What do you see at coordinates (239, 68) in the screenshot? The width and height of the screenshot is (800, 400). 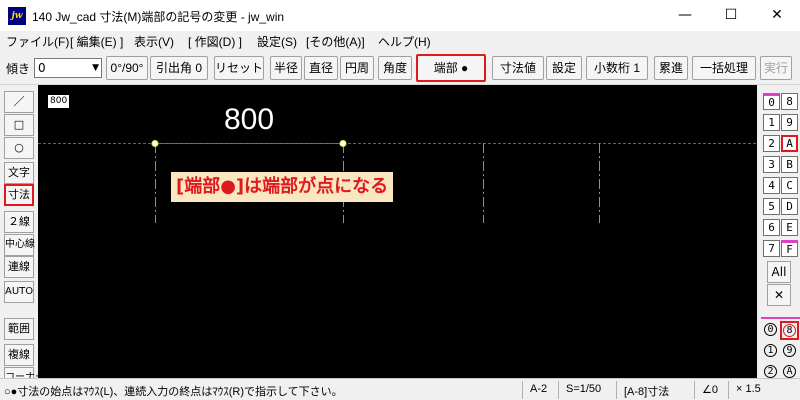 I see `reset-button: リセット` at bounding box center [239, 68].